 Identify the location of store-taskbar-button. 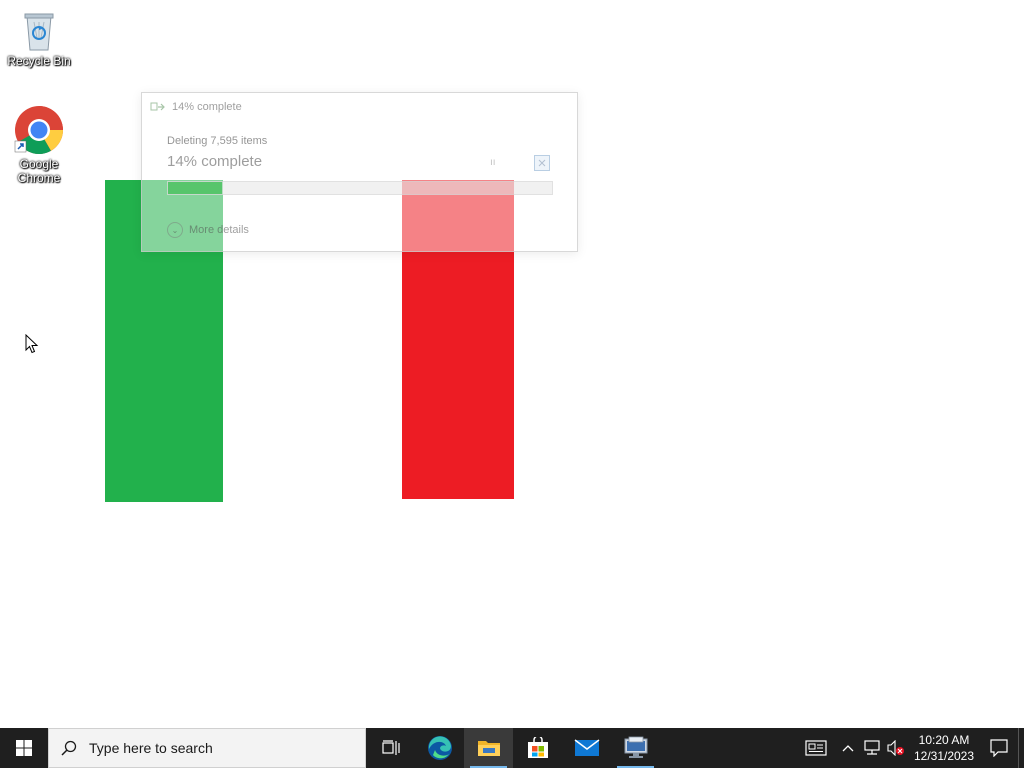
(537, 748).